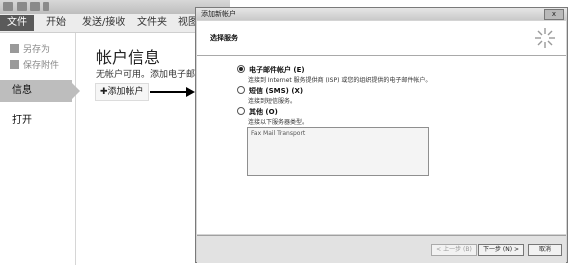 The image size is (571, 265). What do you see at coordinates (35, 6) in the screenshot?
I see `undo-icon` at bounding box center [35, 6].